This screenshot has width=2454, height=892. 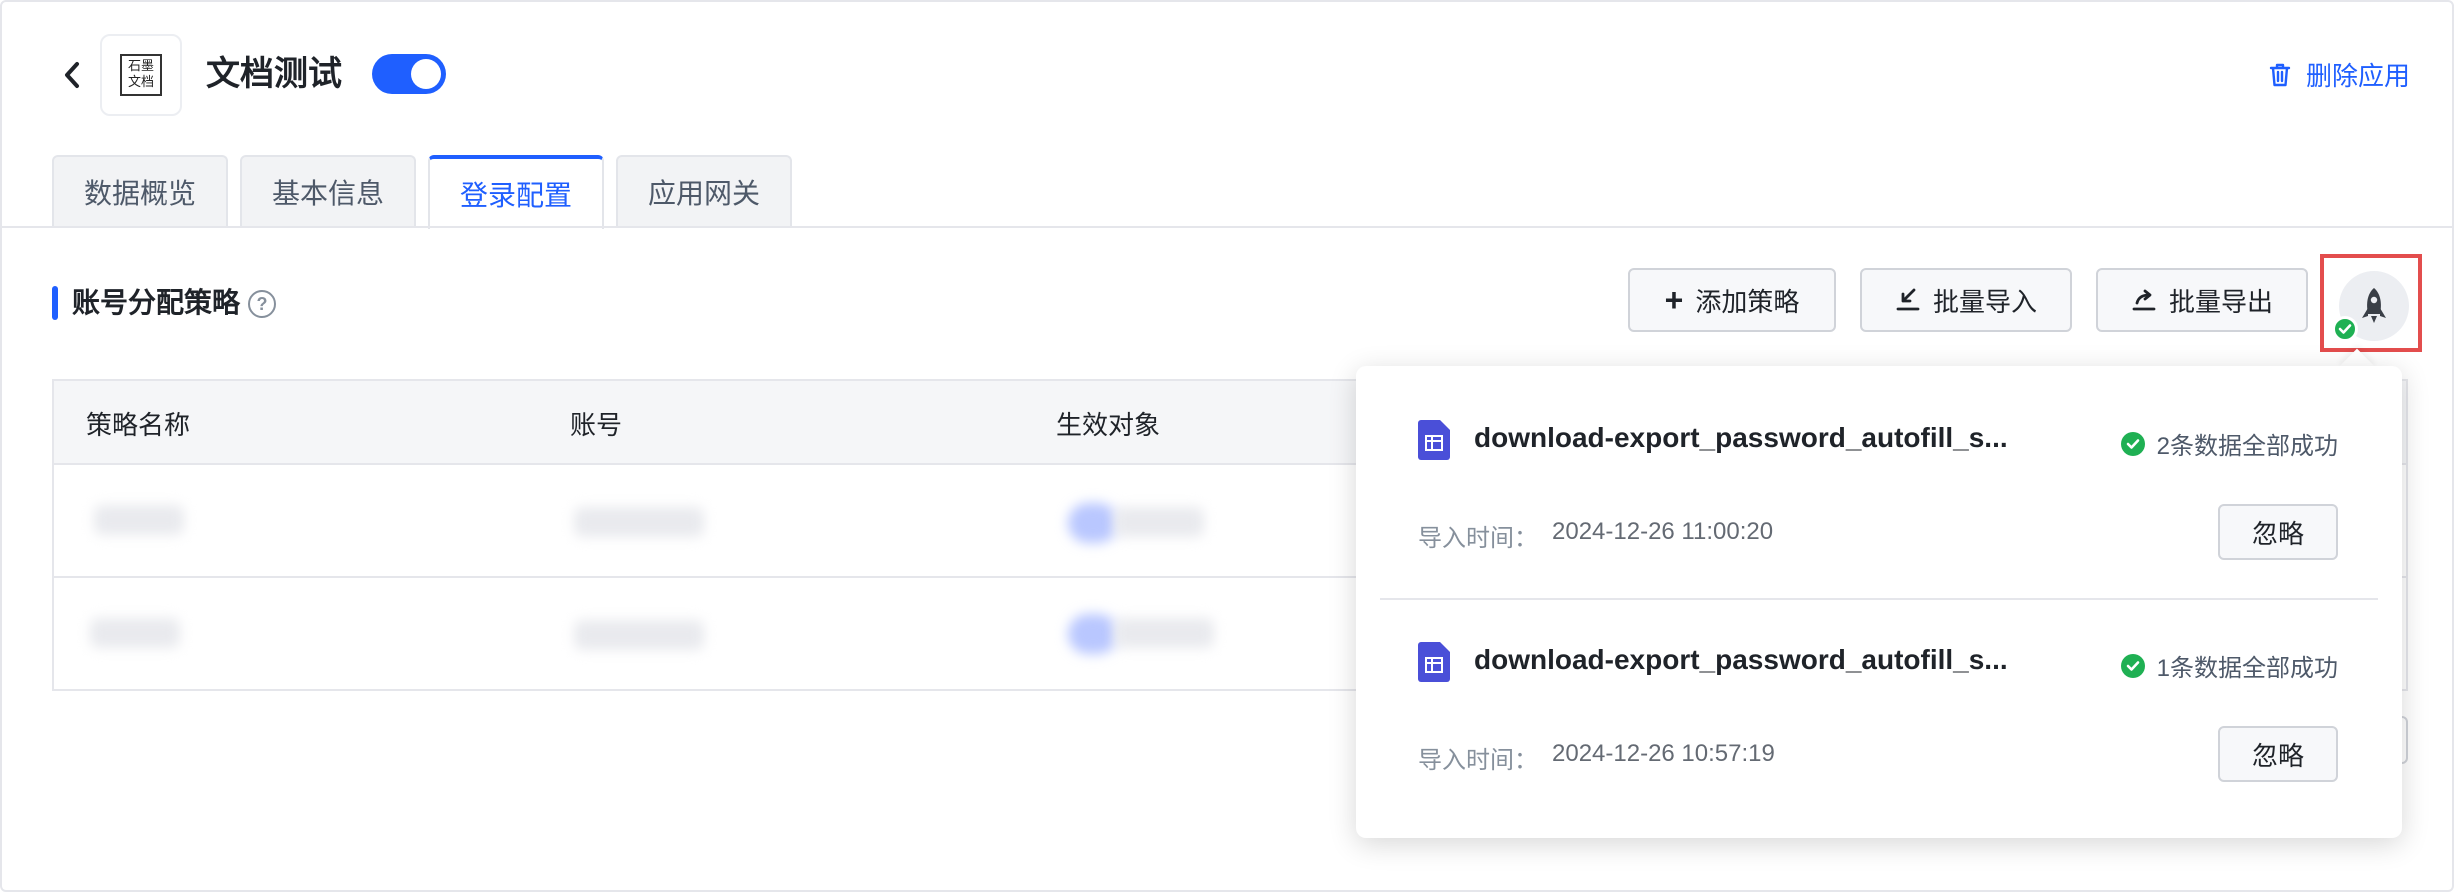 I want to click on batch-export-label: 批量导出, so click(x=2220, y=301).